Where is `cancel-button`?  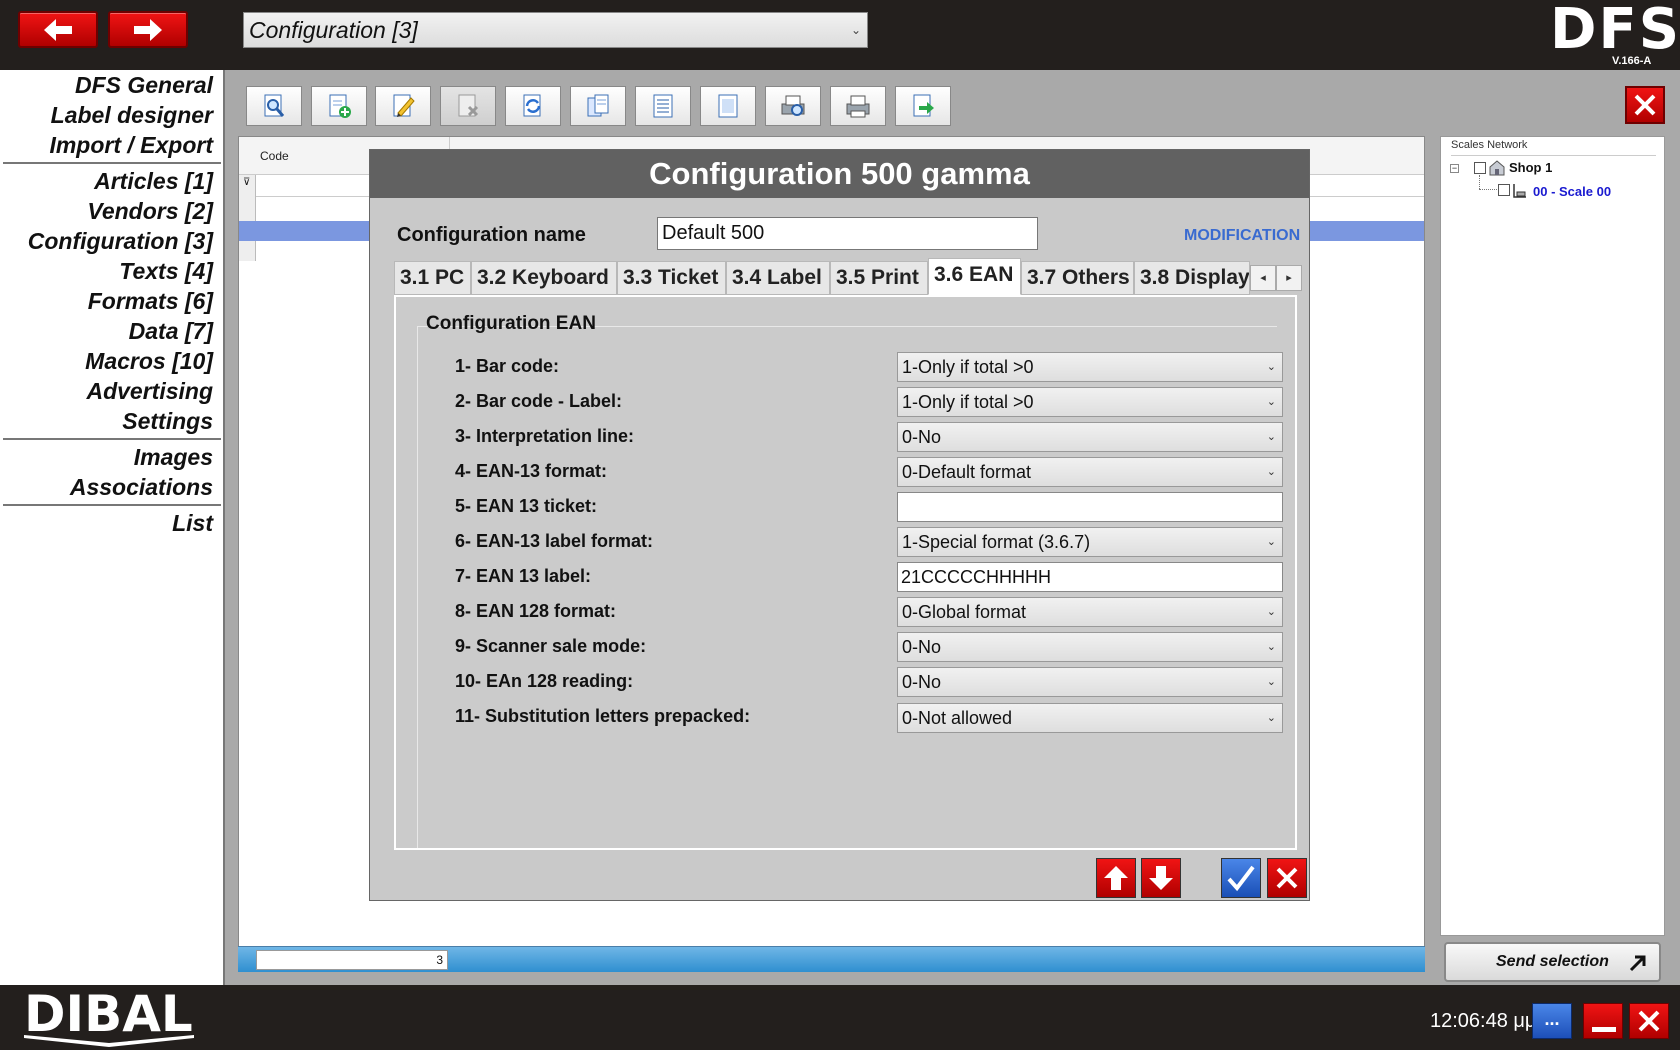
cancel-button is located at coordinates (1287, 878).